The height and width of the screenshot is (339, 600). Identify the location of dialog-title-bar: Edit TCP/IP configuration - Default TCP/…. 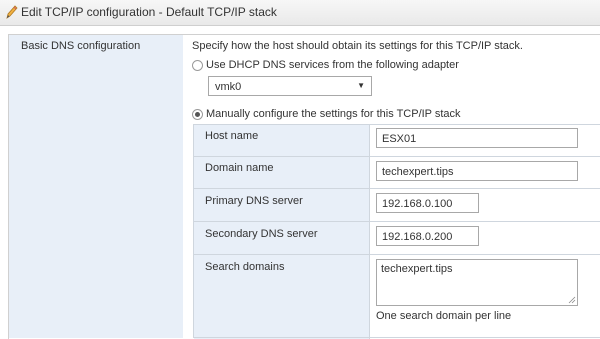
(300, 13).